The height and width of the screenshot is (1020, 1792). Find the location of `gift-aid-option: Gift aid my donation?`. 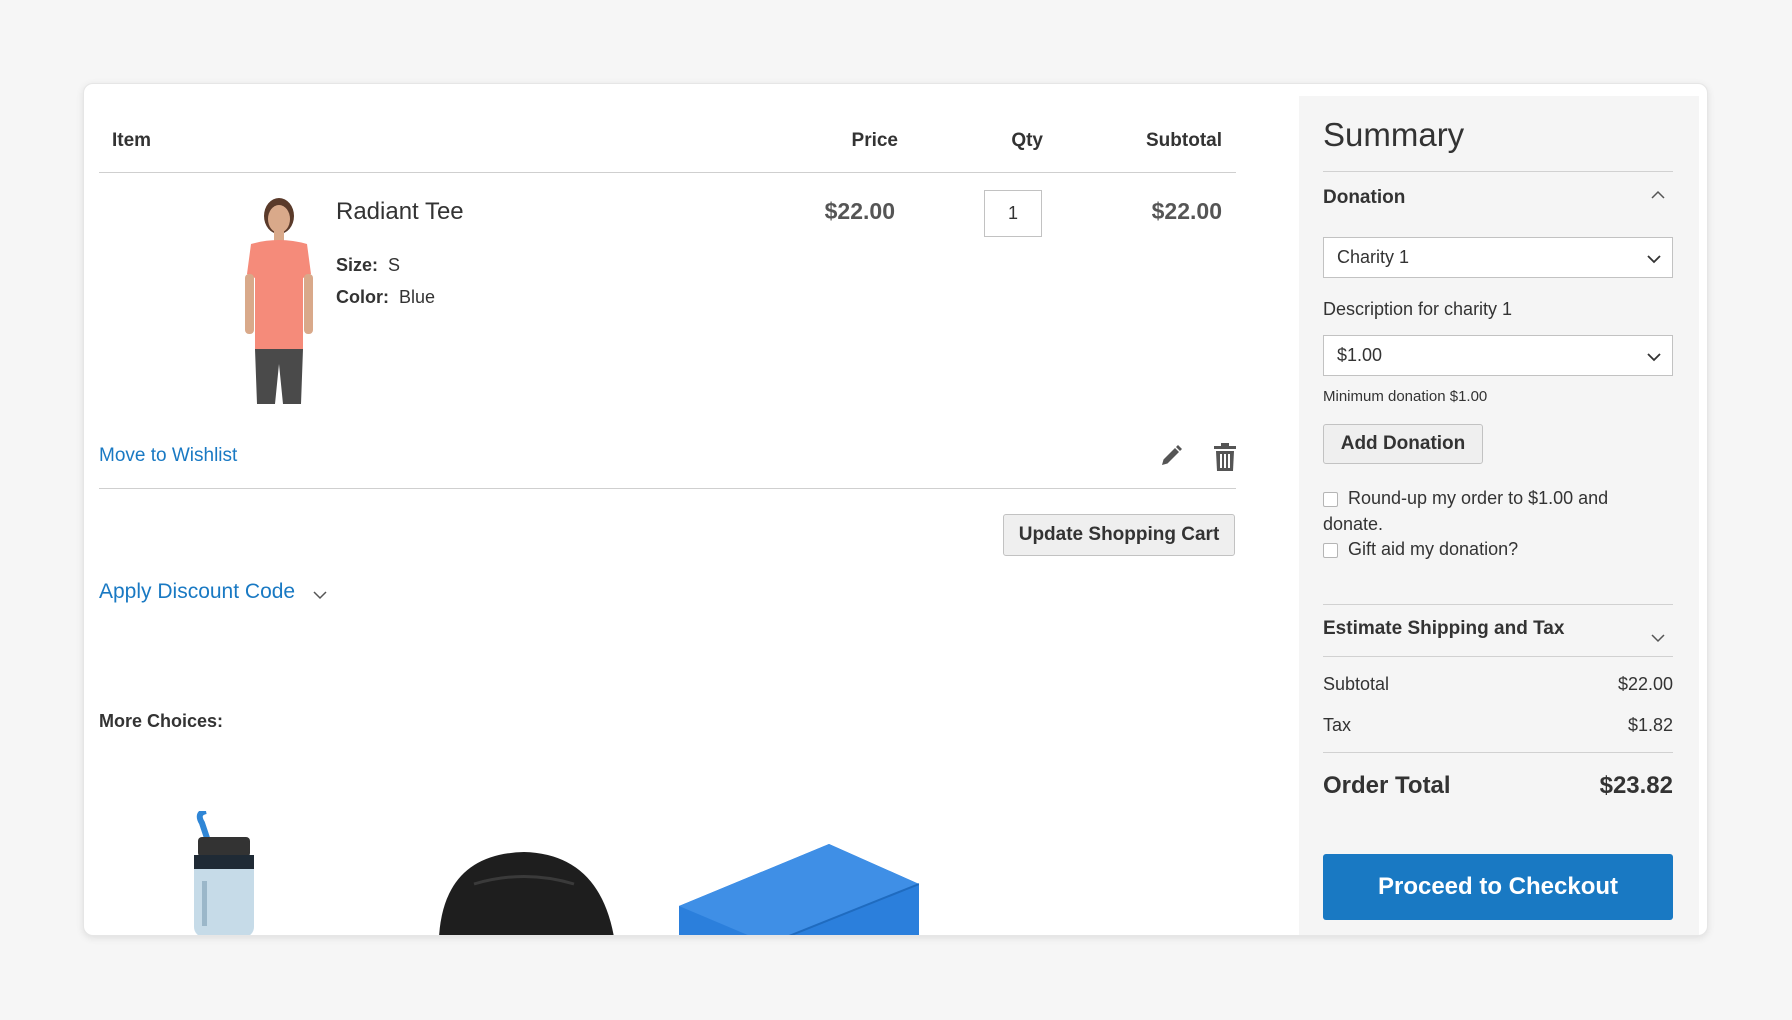

gift-aid-option: Gift aid my donation? is located at coordinates (1488, 549).